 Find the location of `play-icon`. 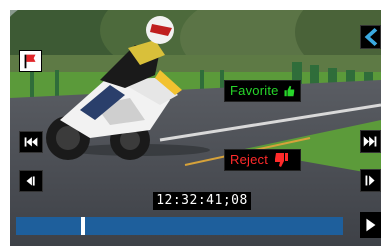

play-icon is located at coordinates (371, 225).